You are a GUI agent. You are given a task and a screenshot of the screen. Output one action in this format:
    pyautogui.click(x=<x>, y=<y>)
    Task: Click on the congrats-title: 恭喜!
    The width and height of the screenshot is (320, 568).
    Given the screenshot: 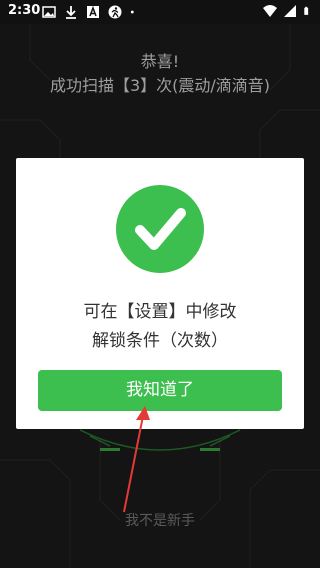 What is the action you would take?
    pyautogui.click(x=160, y=61)
    